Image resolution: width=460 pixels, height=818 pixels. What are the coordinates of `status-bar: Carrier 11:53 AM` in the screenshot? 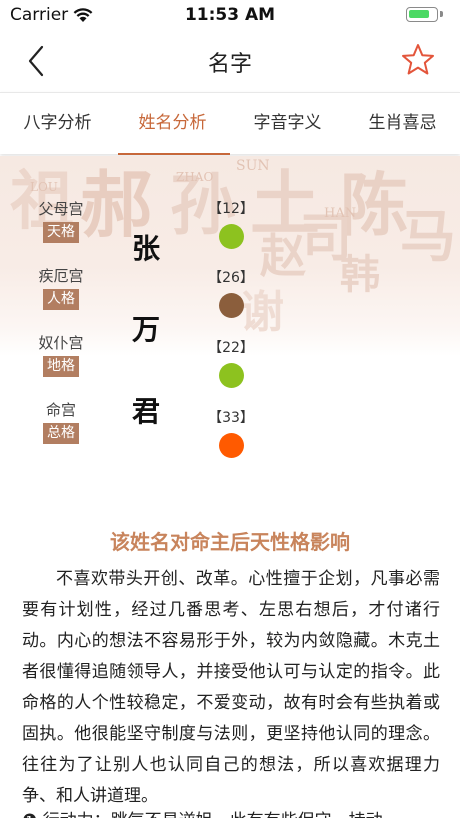 It's located at (230, 15).